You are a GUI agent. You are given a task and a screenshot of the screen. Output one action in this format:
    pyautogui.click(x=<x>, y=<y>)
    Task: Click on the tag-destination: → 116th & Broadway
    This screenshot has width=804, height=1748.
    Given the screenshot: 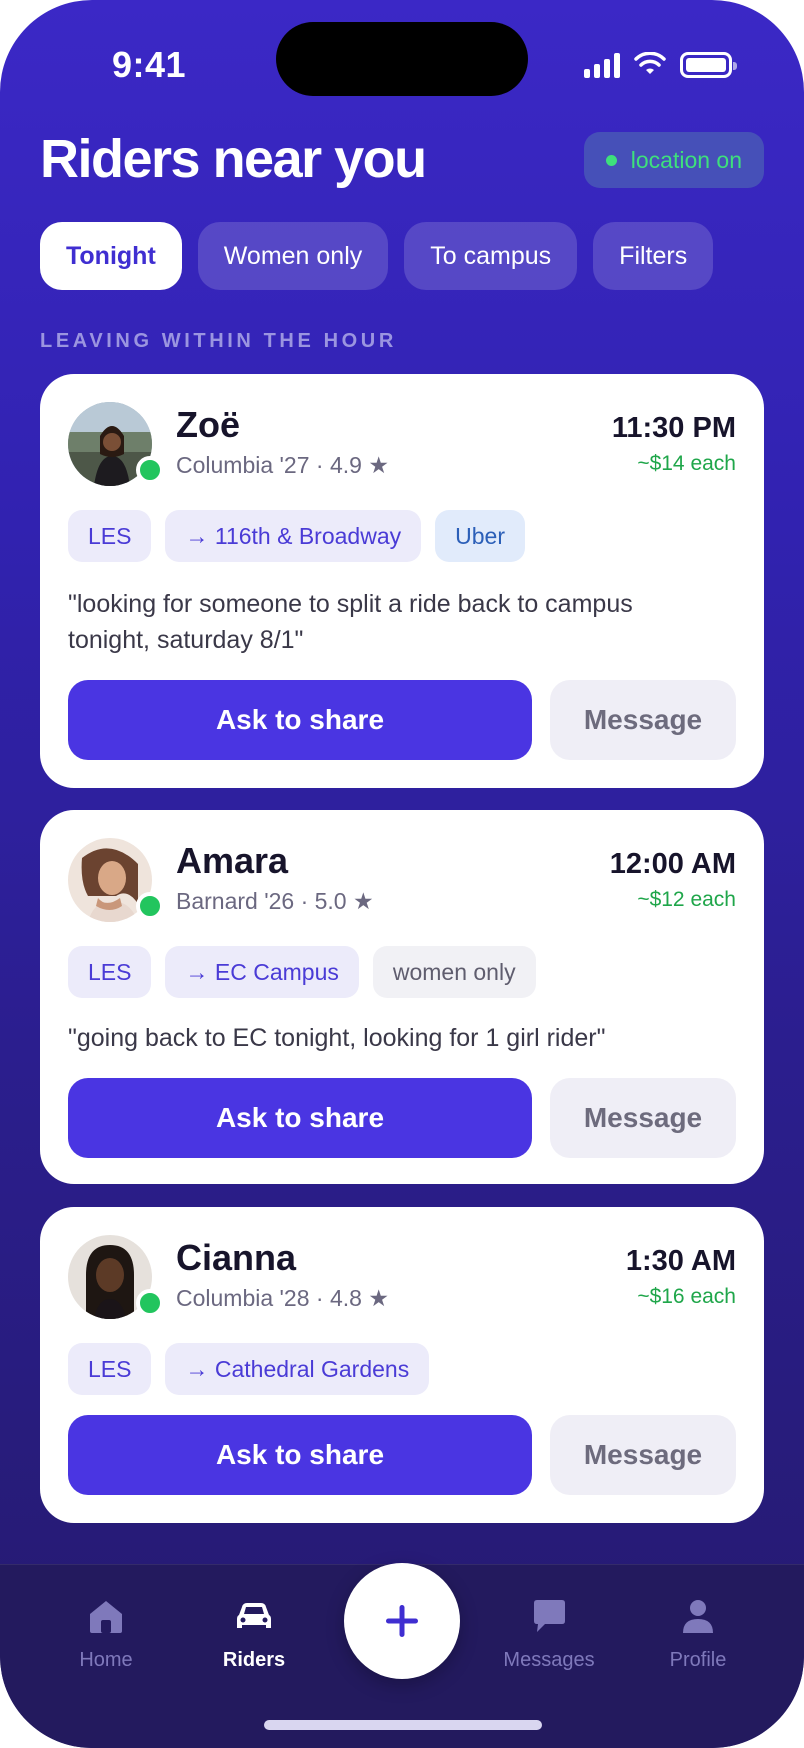 What is the action you would take?
    pyautogui.click(x=293, y=536)
    